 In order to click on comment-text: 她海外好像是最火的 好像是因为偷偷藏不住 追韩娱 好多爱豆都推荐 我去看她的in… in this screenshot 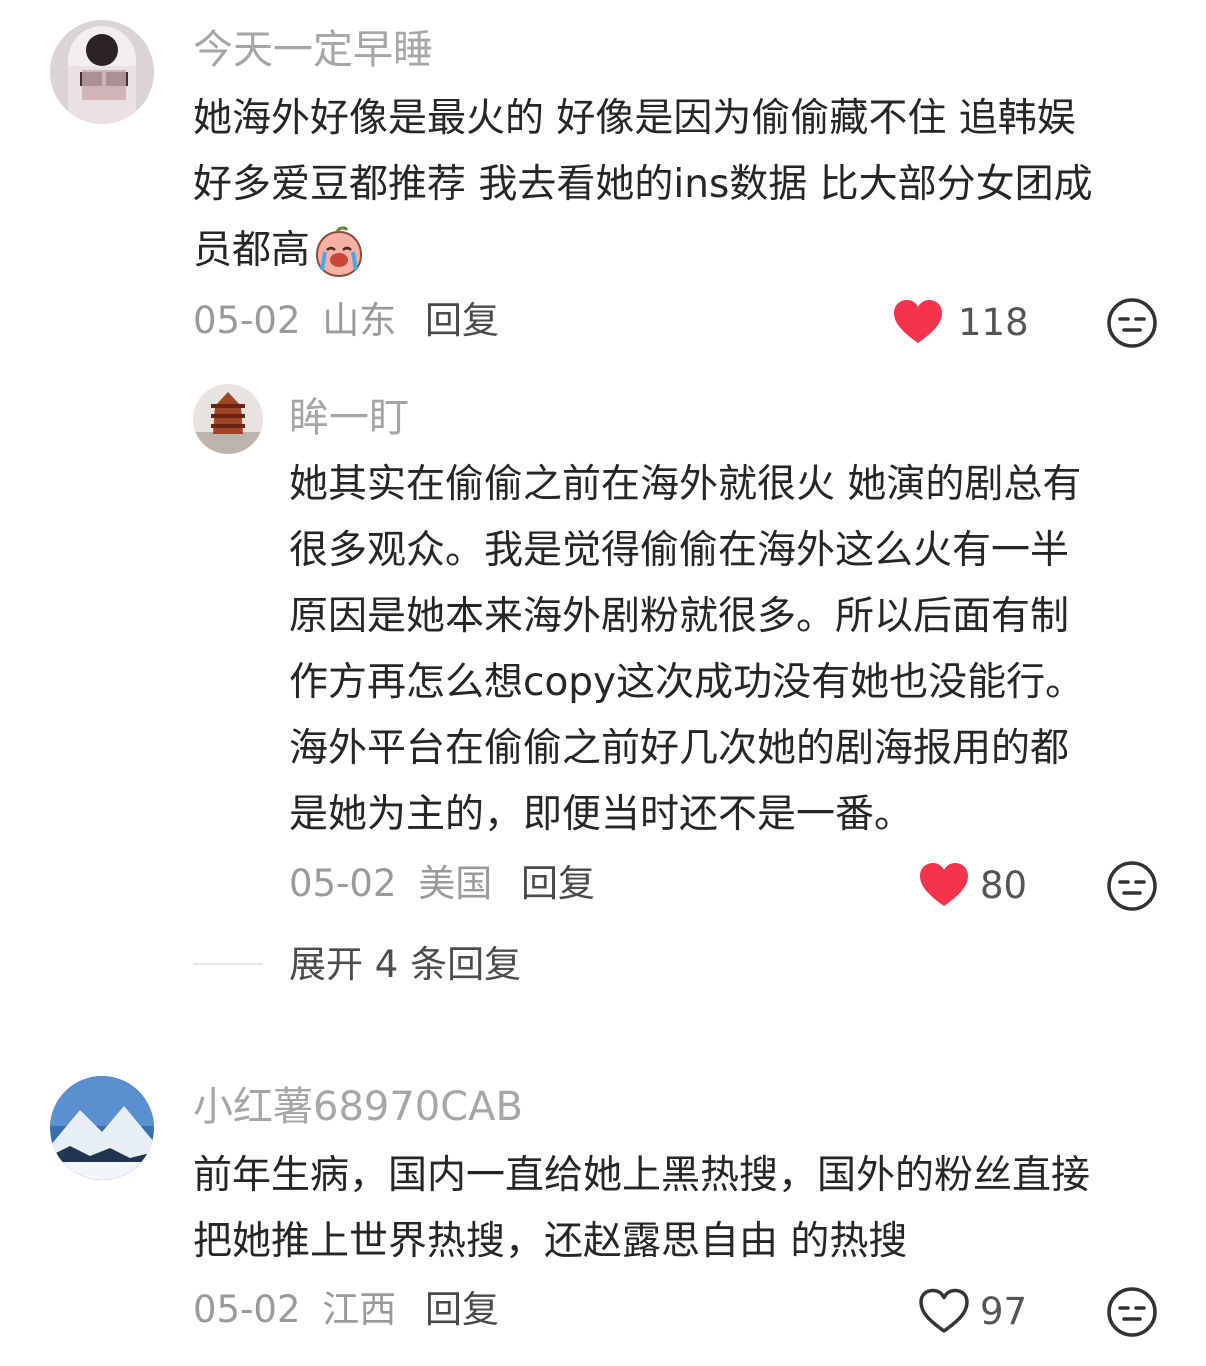, I will do `click(643, 185)`.